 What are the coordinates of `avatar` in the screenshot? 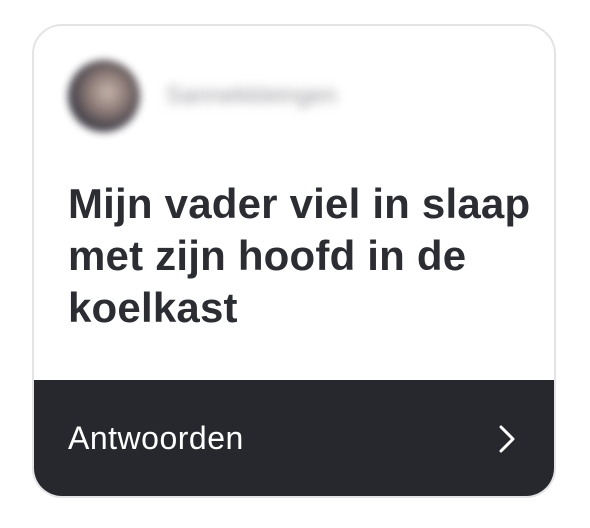 It's located at (104, 96).